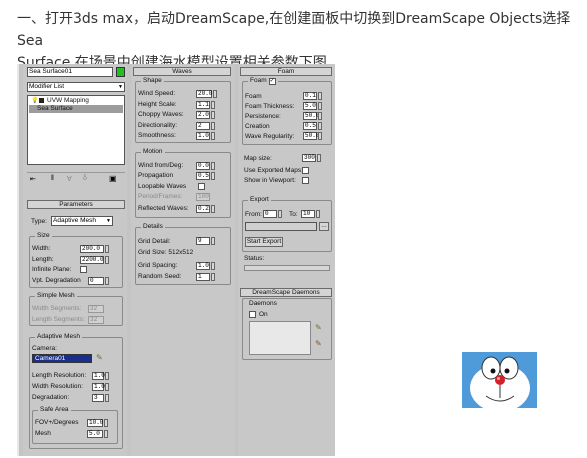 This screenshot has width=587, height=458. Describe the element at coordinates (95, 434) in the screenshot. I see `mesh-field: 5.0` at that location.